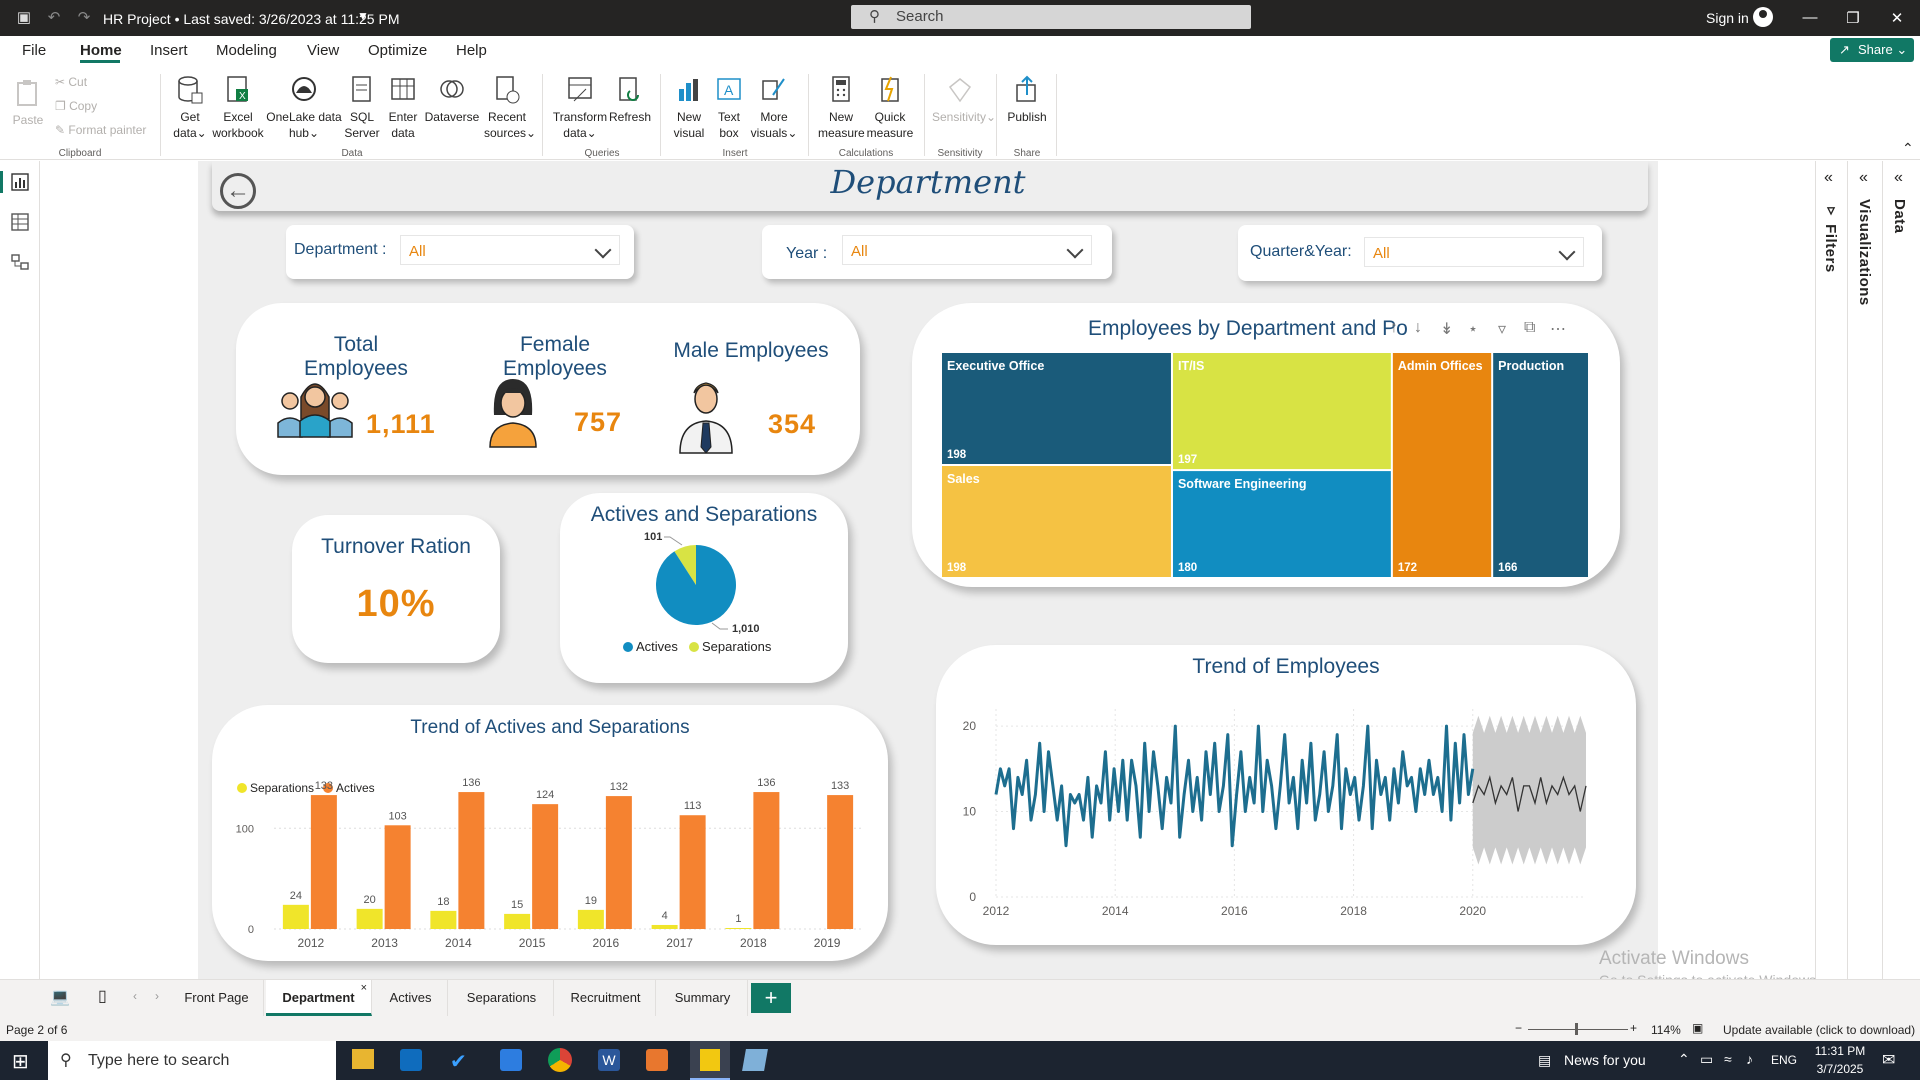 This screenshot has width=1920, height=1080. I want to click on undo-icon: ↶, so click(54, 18).